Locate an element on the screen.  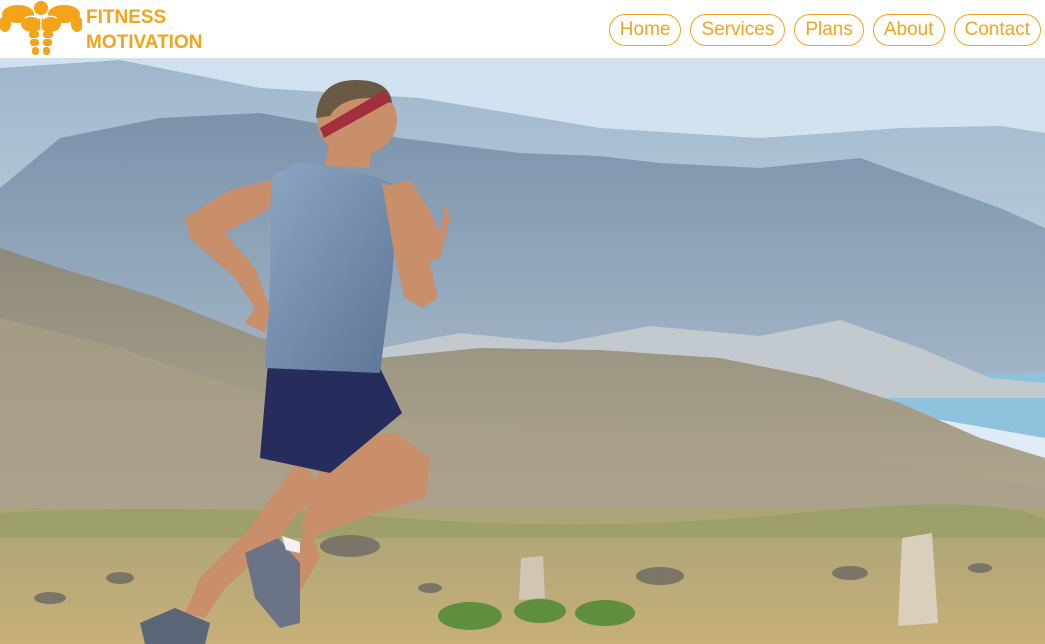
nav-about-button: About is located at coordinates (908, 30).